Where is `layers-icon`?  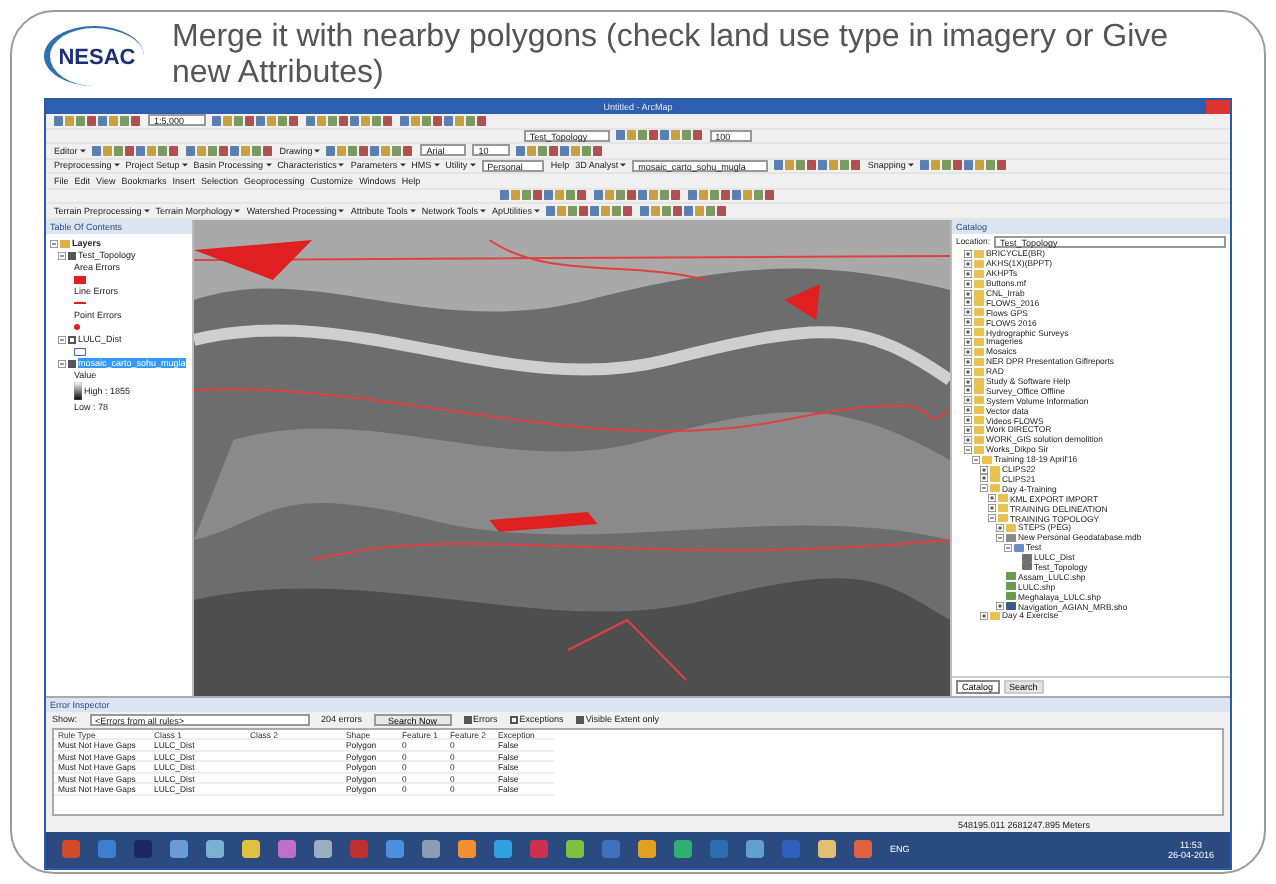
layers-icon is located at coordinates (65, 243).